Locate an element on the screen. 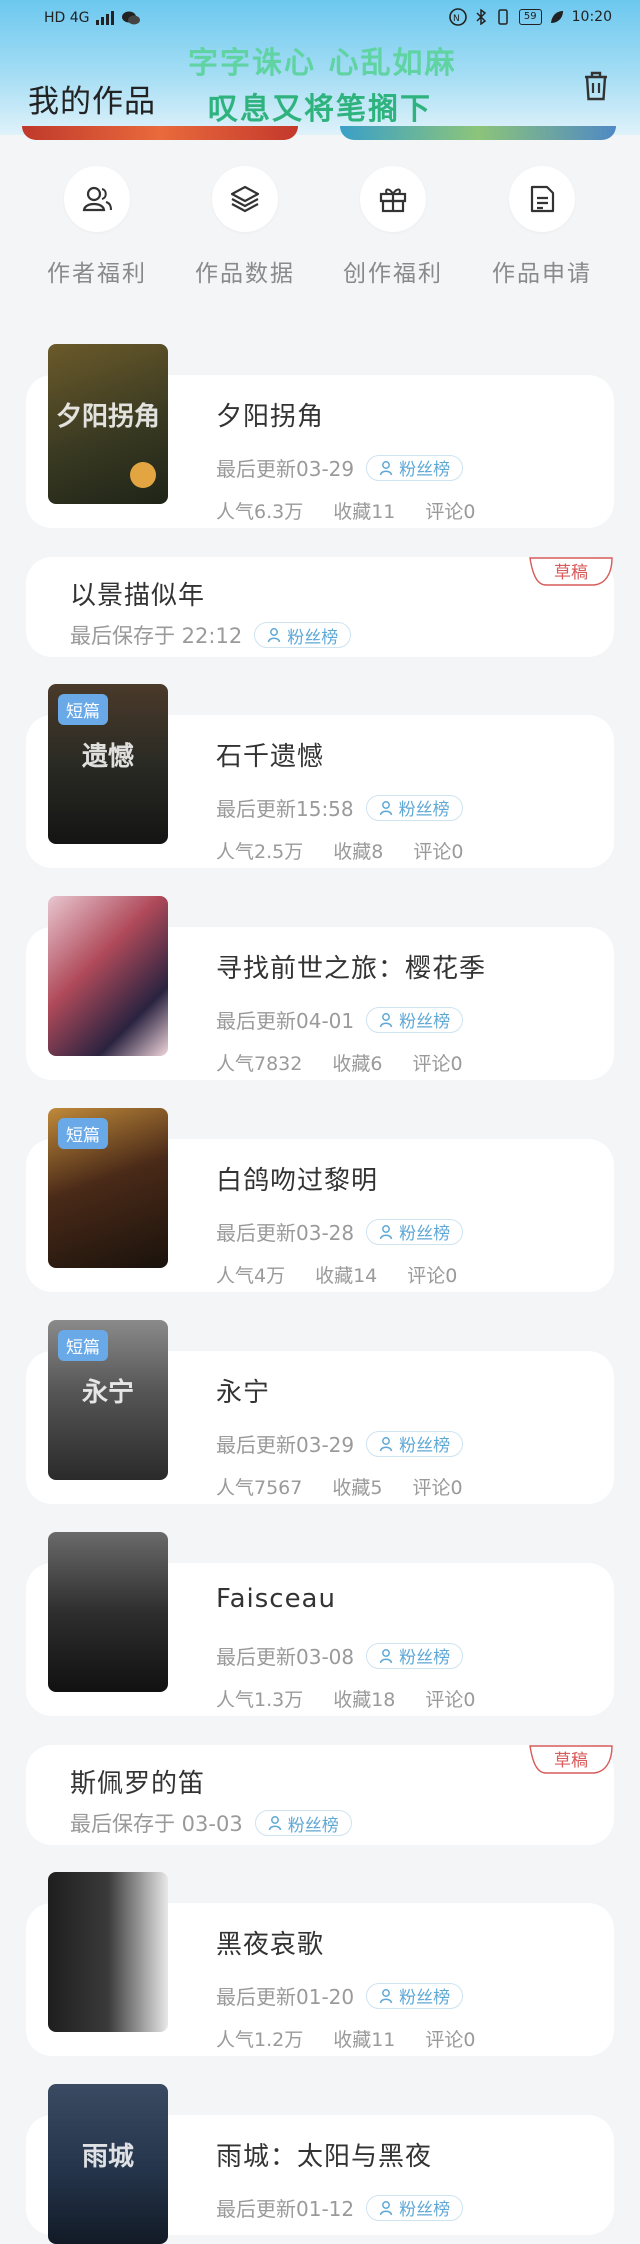  book-cover: 雨城 is located at coordinates (108, 2164).